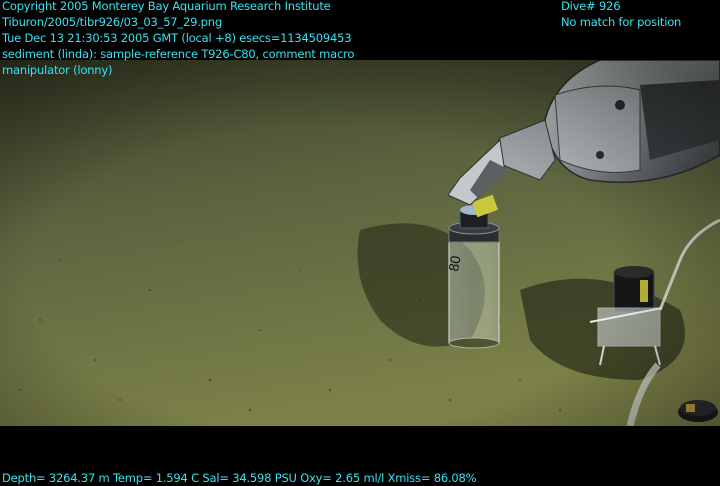 This screenshot has width=720, height=486. What do you see at coordinates (591, 6) in the screenshot?
I see `dive-number: Dive# 926` at bounding box center [591, 6].